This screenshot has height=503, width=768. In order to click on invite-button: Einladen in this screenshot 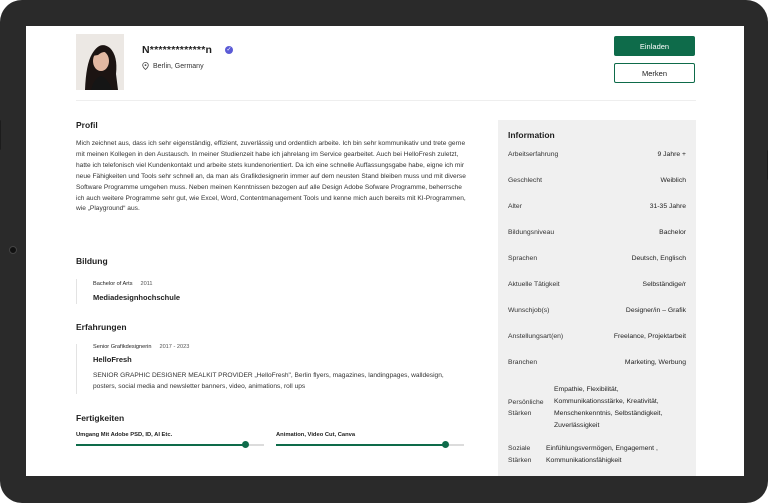, I will do `click(654, 46)`.